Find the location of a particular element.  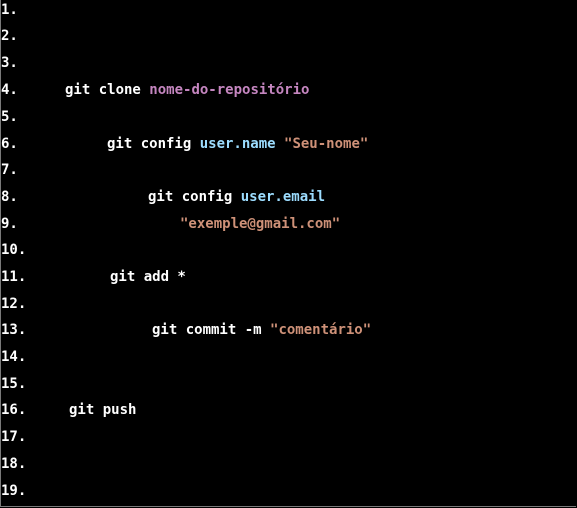

code-text: git commit -m "comentário" is located at coordinates (261, 330).